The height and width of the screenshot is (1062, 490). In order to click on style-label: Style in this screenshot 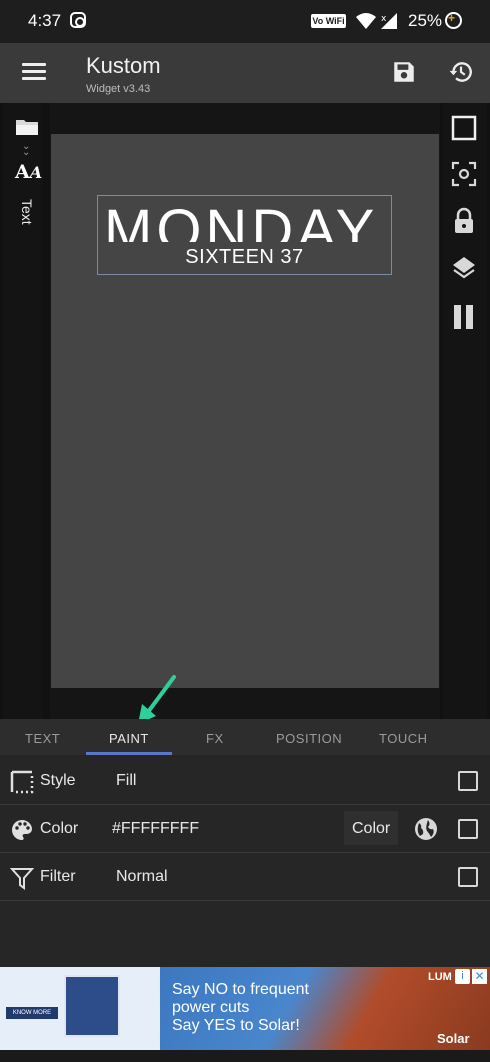, I will do `click(58, 780)`.